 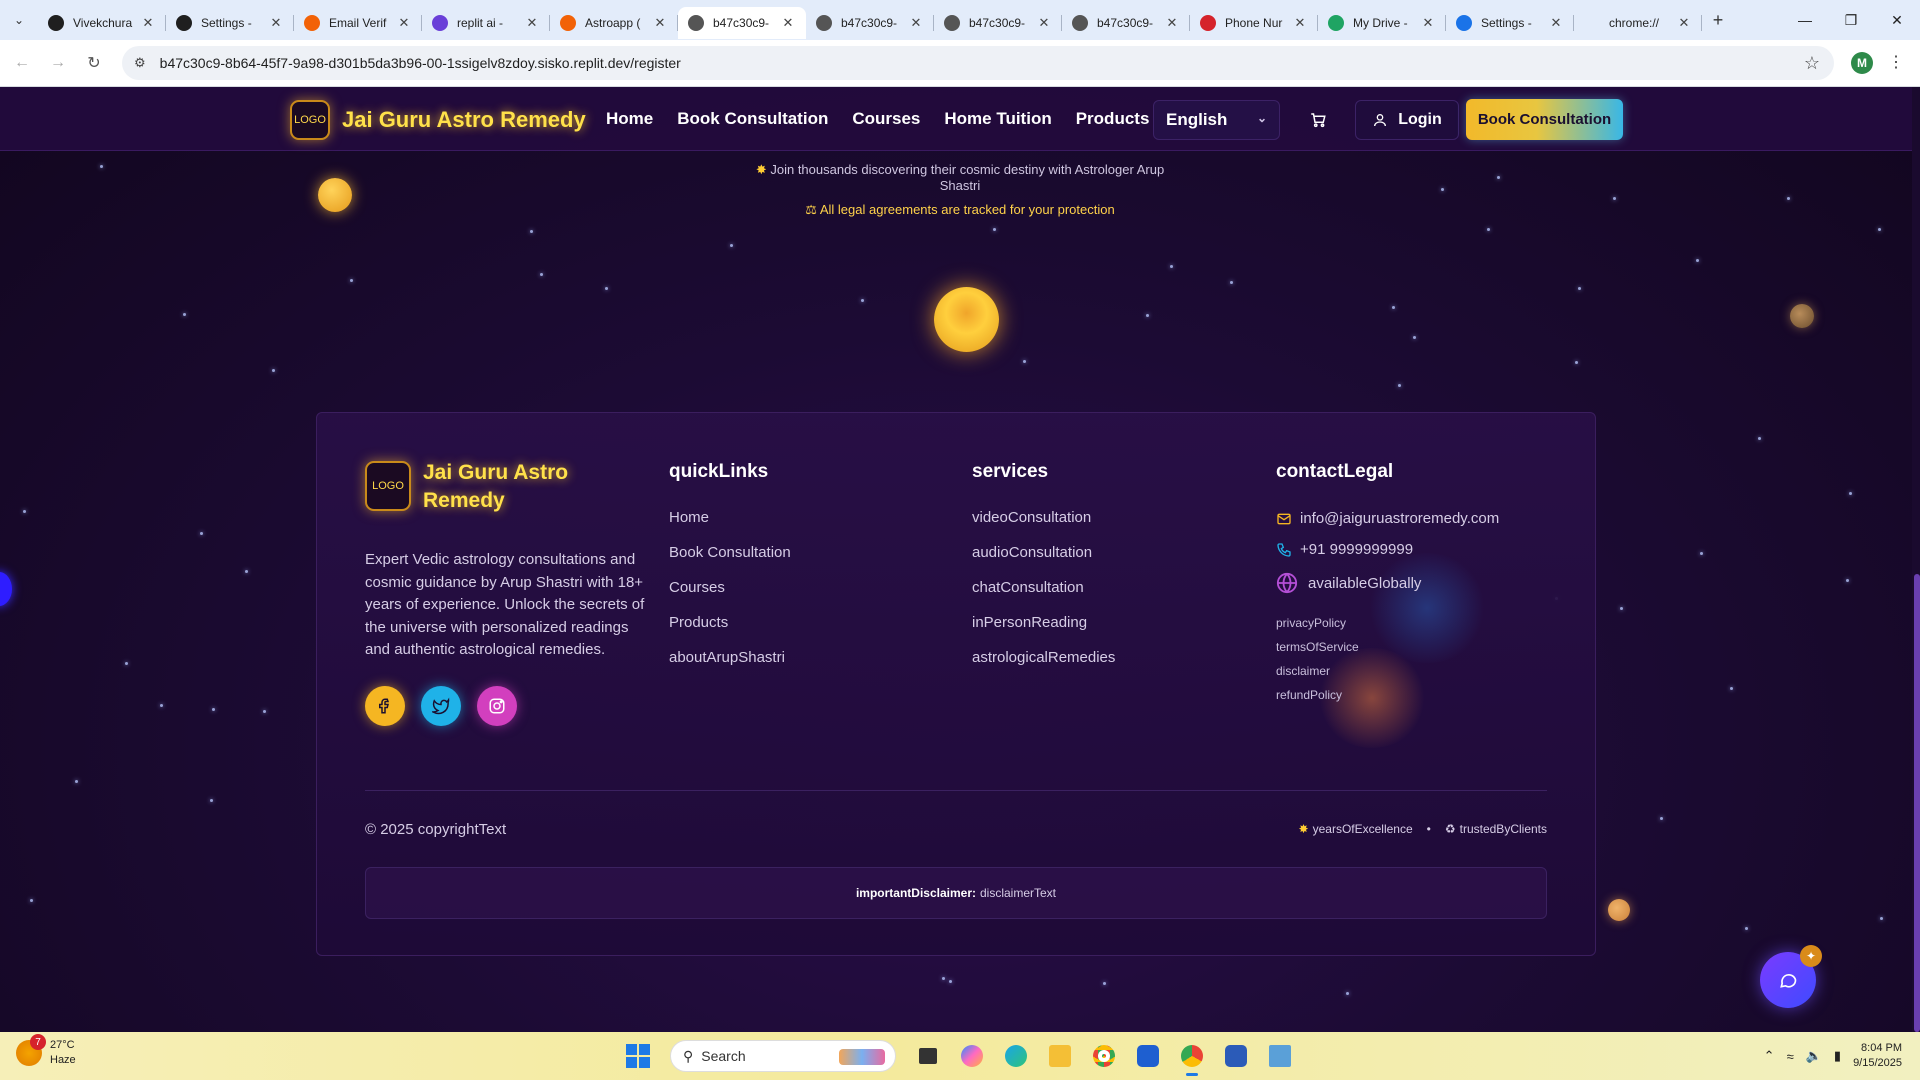 What do you see at coordinates (1113, 119) in the screenshot?
I see `nav-link: Products` at bounding box center [1113, 119].